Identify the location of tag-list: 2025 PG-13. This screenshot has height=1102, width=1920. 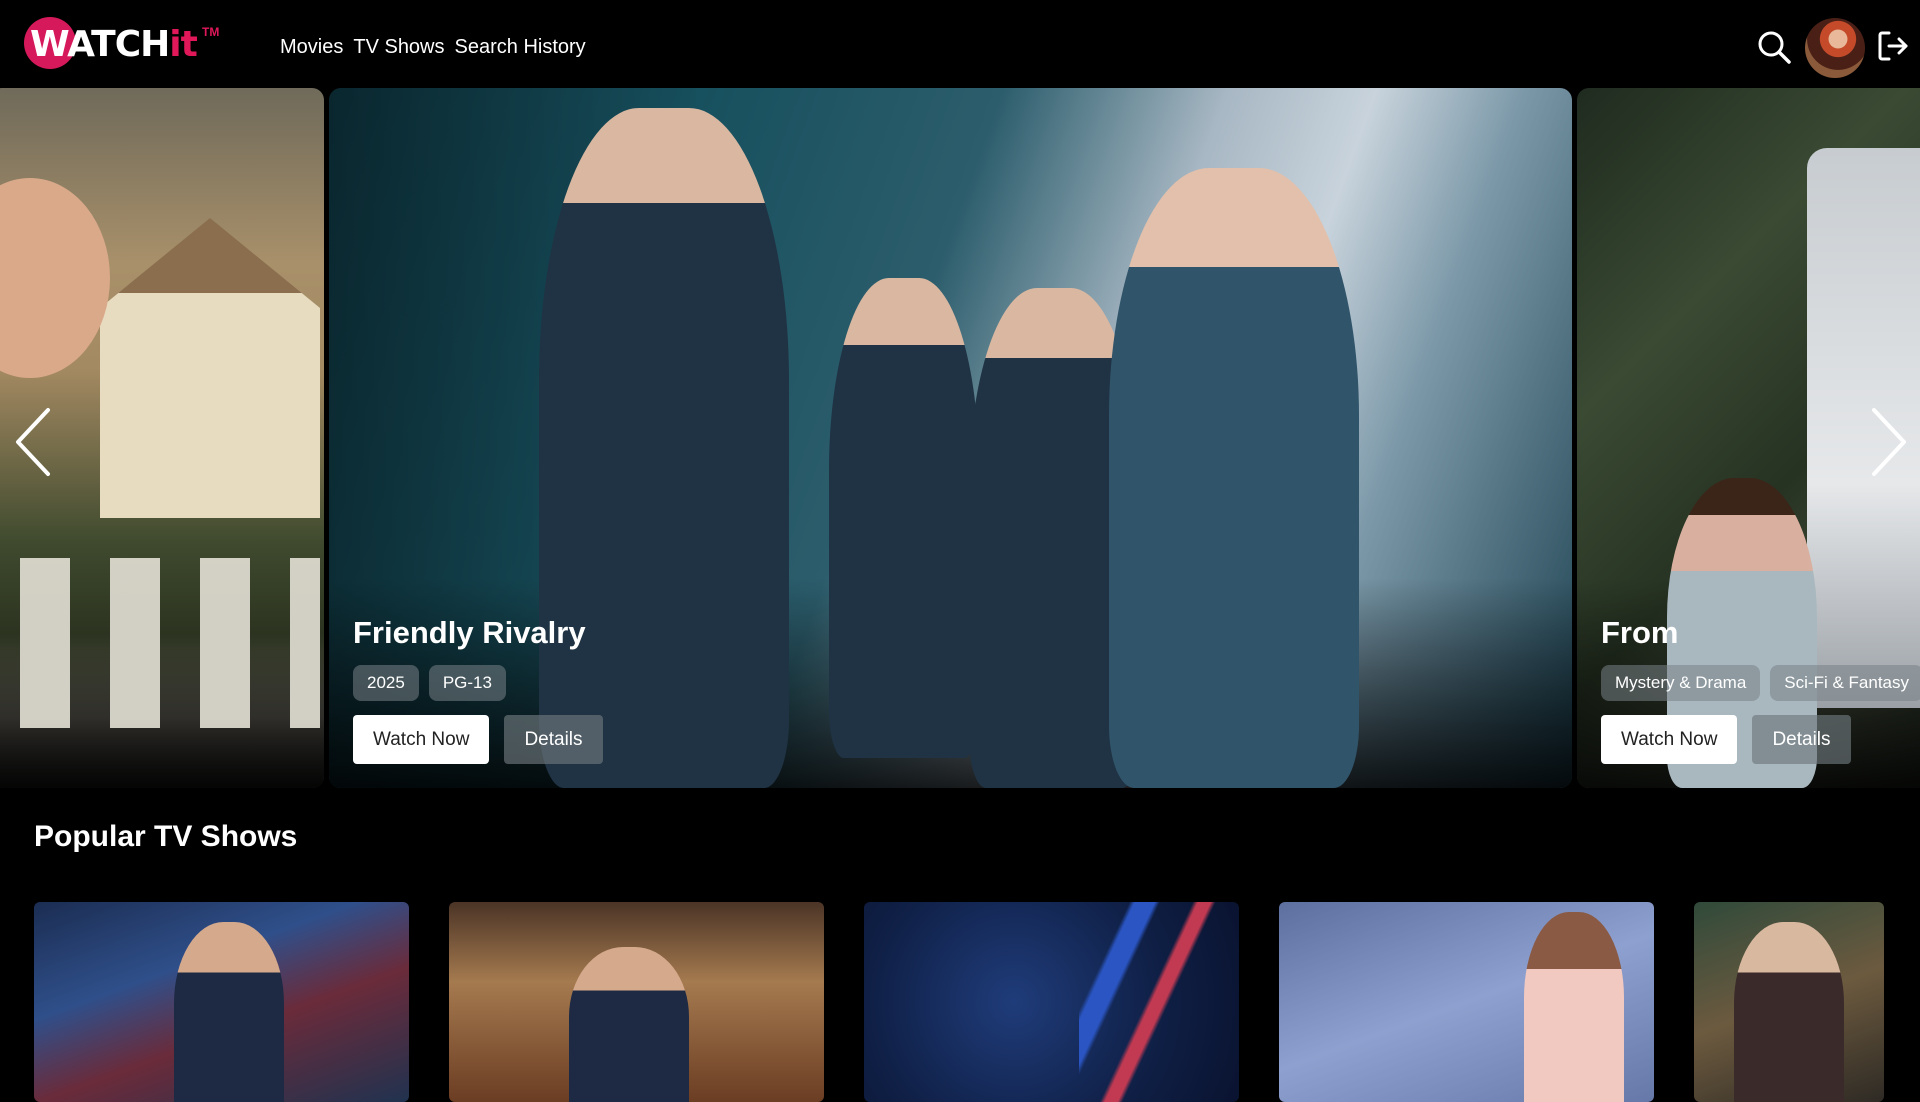
(478, 683).